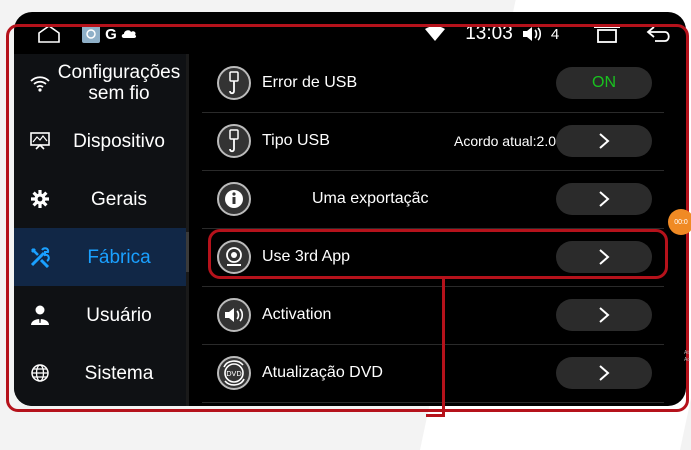 The width and height of the screenshot is (691, 450). I want to click on watermark: At Ac, so click(687, 357).